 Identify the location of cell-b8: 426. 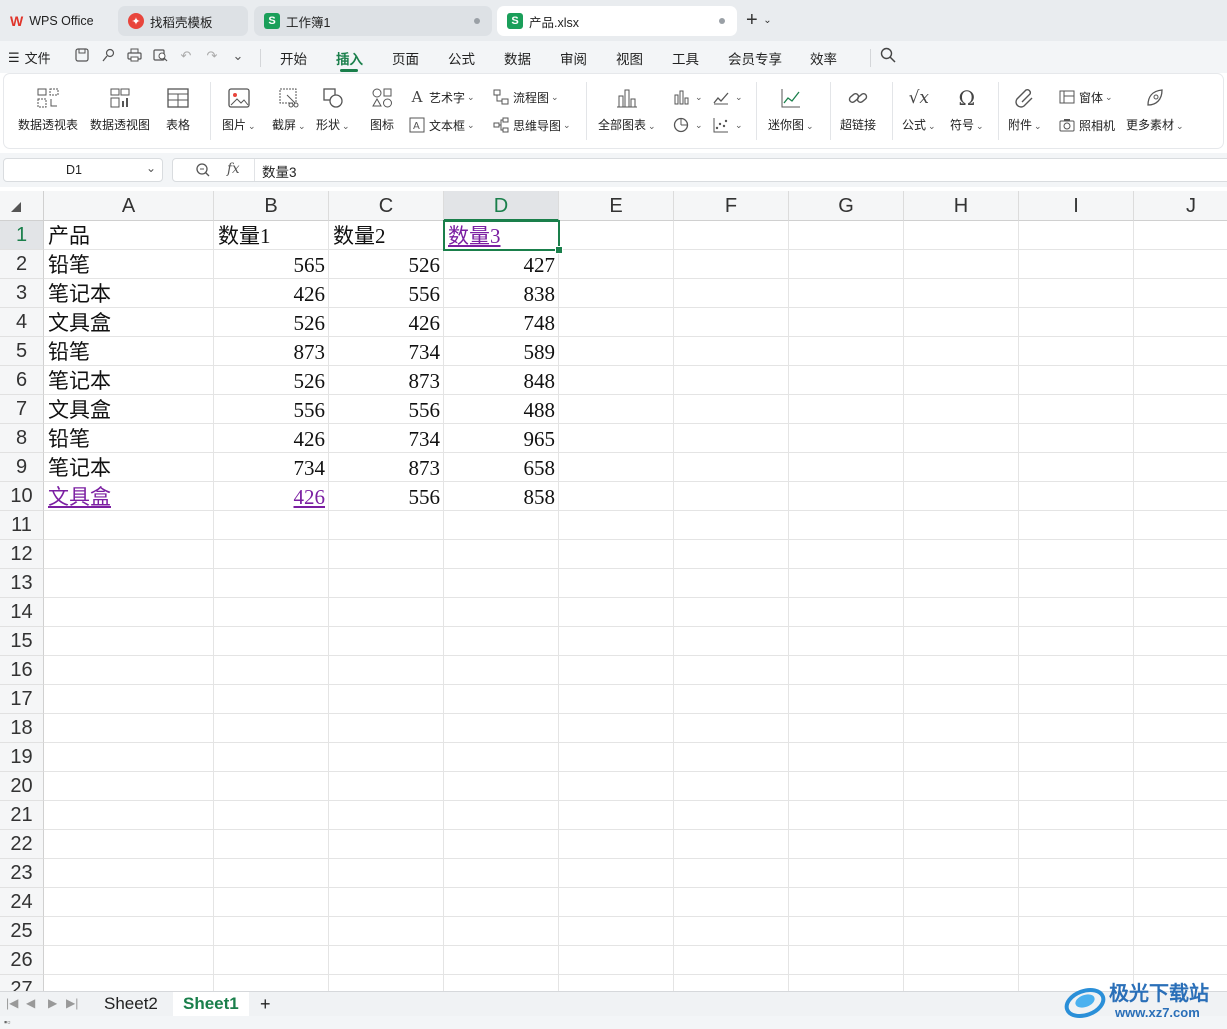
(271, 438).